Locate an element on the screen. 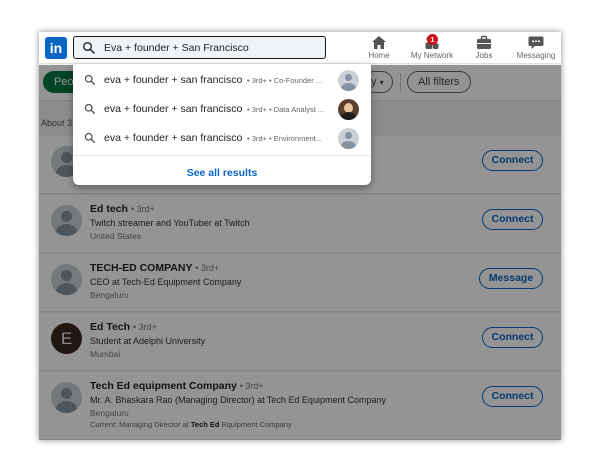  nav-jobs: Jobs is located at coordinates (484, 49).